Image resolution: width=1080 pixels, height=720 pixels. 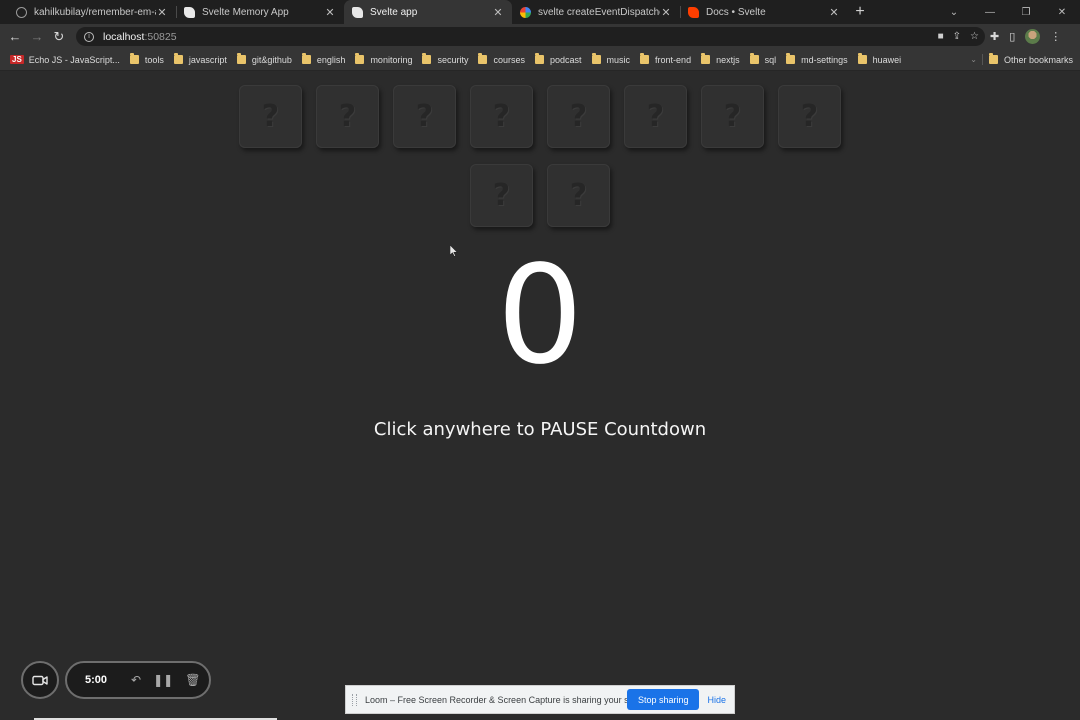 I want to click on pause-hint: Click anywhere to PAUSE Countdown, so click(x=540, y=429).